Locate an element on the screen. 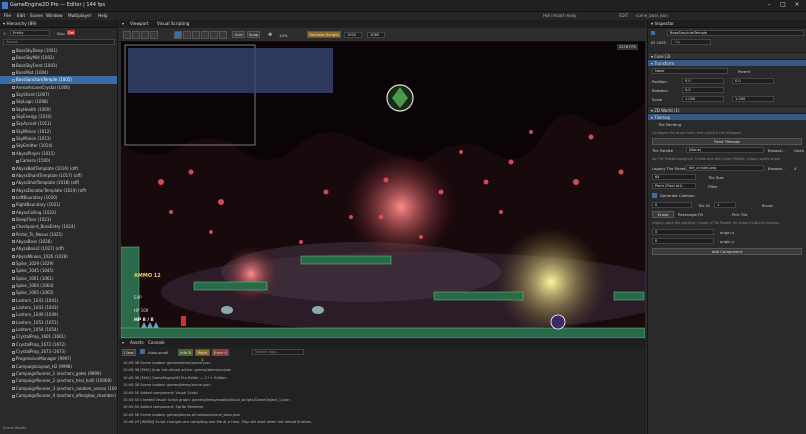  hierarchy-item: AbyssCeiling (1022) is located at coordinates (58, 212).